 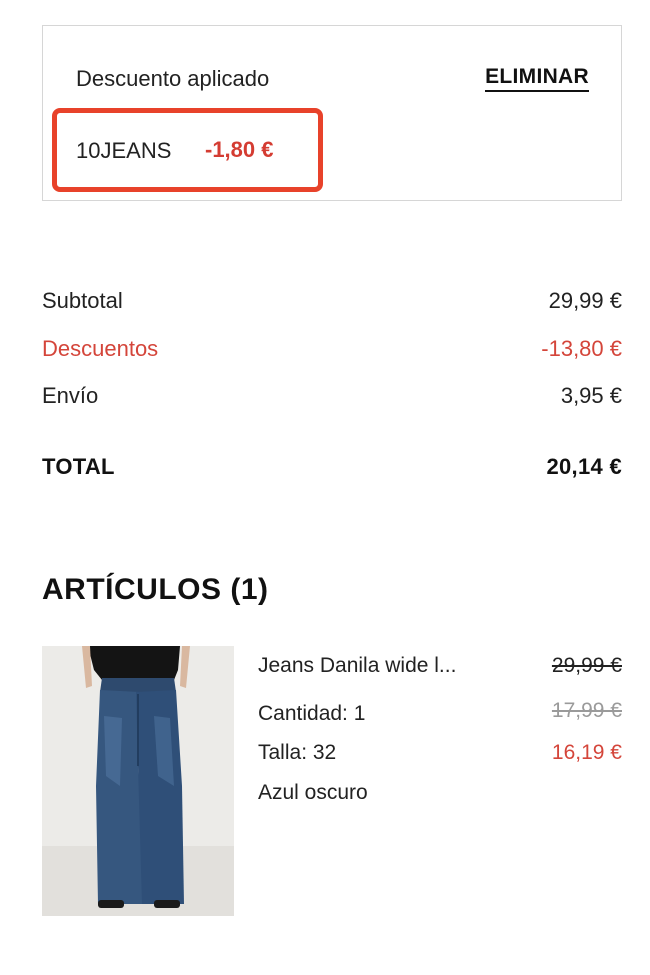 I want to click on subtotal-label: Subtotal, so click(x=82, y=300).